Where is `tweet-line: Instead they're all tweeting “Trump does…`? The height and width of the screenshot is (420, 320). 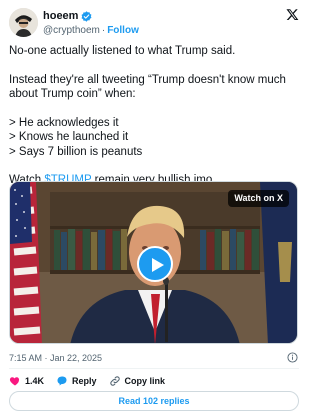 tweet-line: Instead they're all tweeting “Trump does… is located at coordinates (147, 87).